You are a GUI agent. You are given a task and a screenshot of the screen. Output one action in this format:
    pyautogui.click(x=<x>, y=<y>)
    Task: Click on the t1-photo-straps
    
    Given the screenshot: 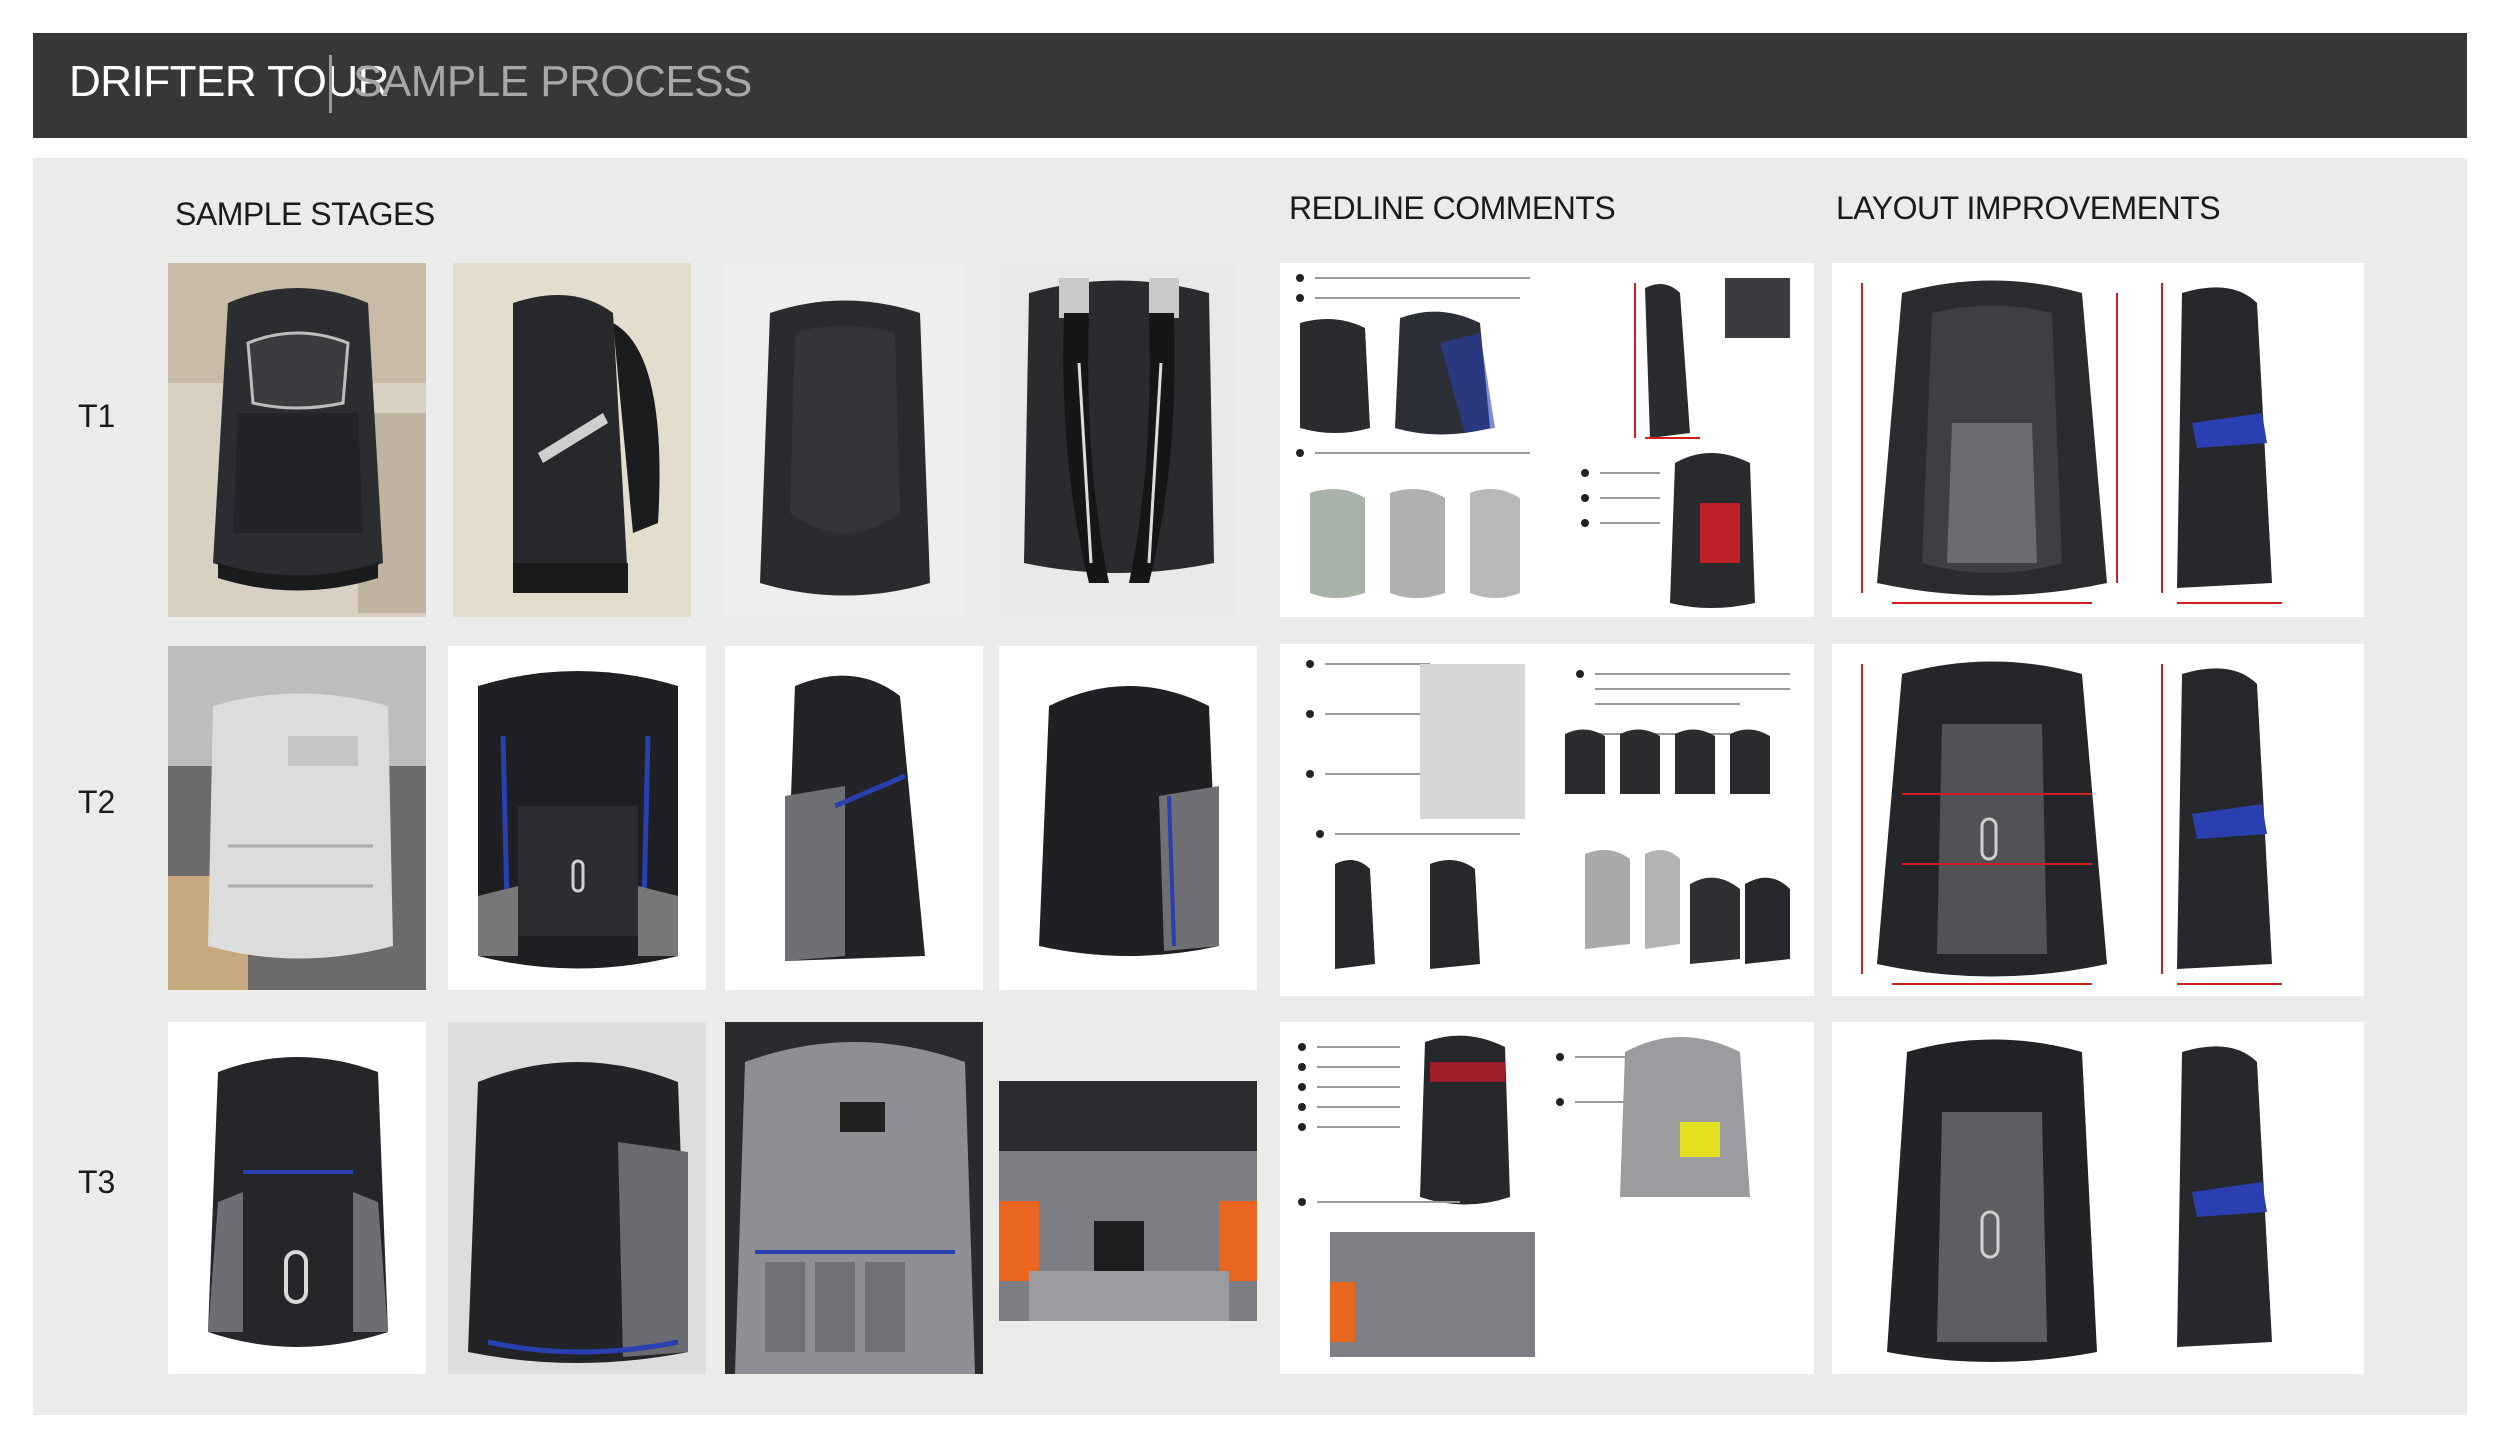 What is the action you would take?
    pyautogui.click(x=1118, y=440)
    